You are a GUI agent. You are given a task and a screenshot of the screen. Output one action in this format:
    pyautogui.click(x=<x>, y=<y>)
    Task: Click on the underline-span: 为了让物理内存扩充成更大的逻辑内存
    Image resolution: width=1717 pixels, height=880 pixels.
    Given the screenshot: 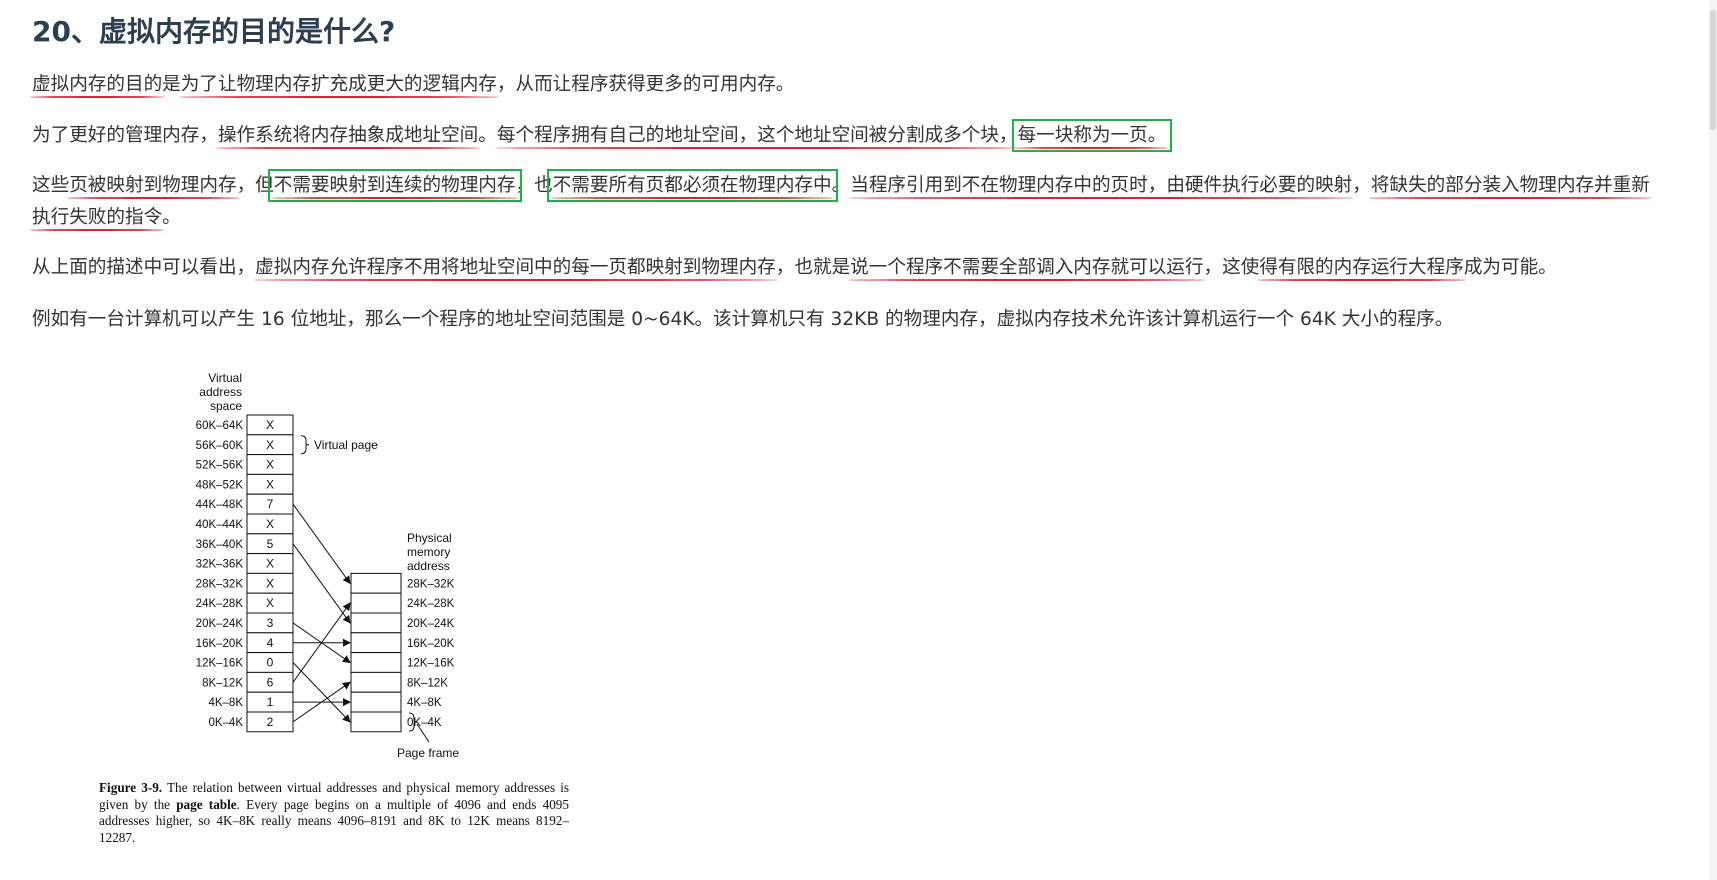 What is the action you would take?
    pyautogui.click(x=338, y=84)
    